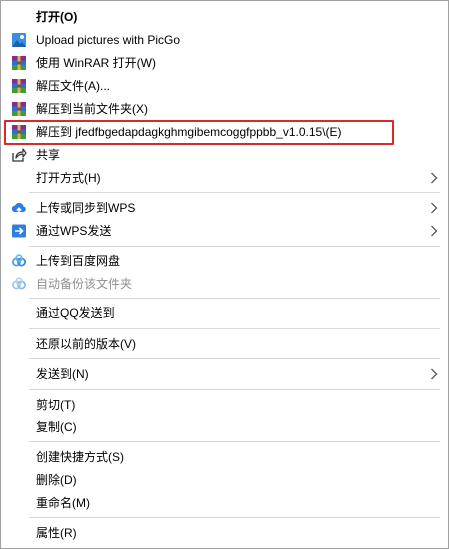 This screenshot has width=449, height=549. Describe the element at coordinates (19, 231) in the screenshot. I see `send-arrow-icon` at that location.